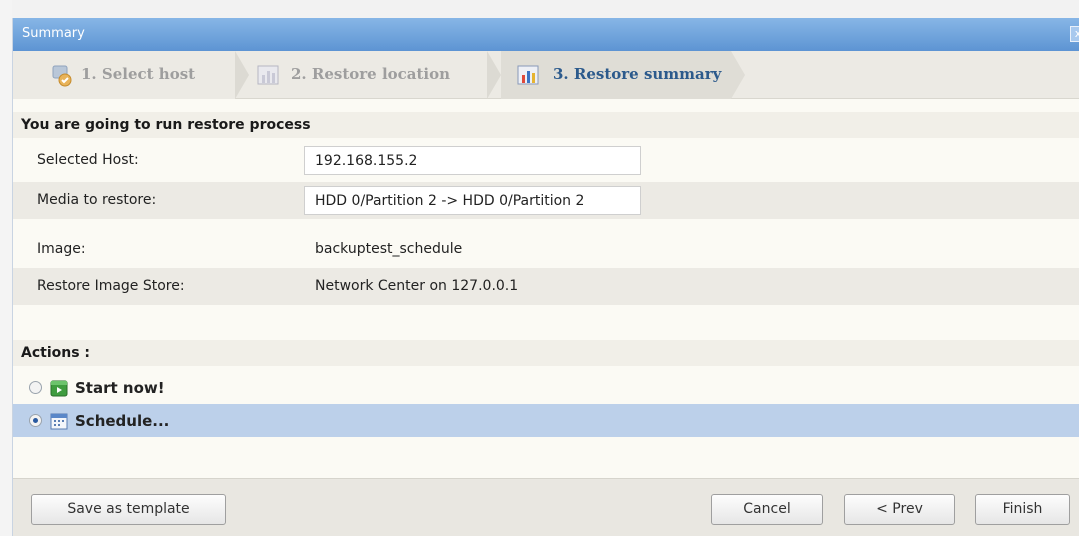  I want to click on background-window-edge, so click(6, 268).